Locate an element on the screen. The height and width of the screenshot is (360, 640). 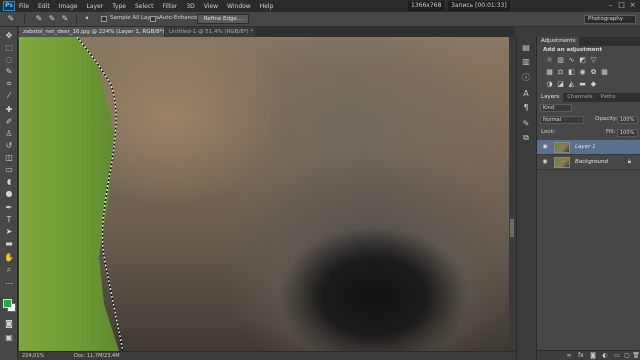
lasso-tool-icon: ◌ is located at coordinates (9, 60).